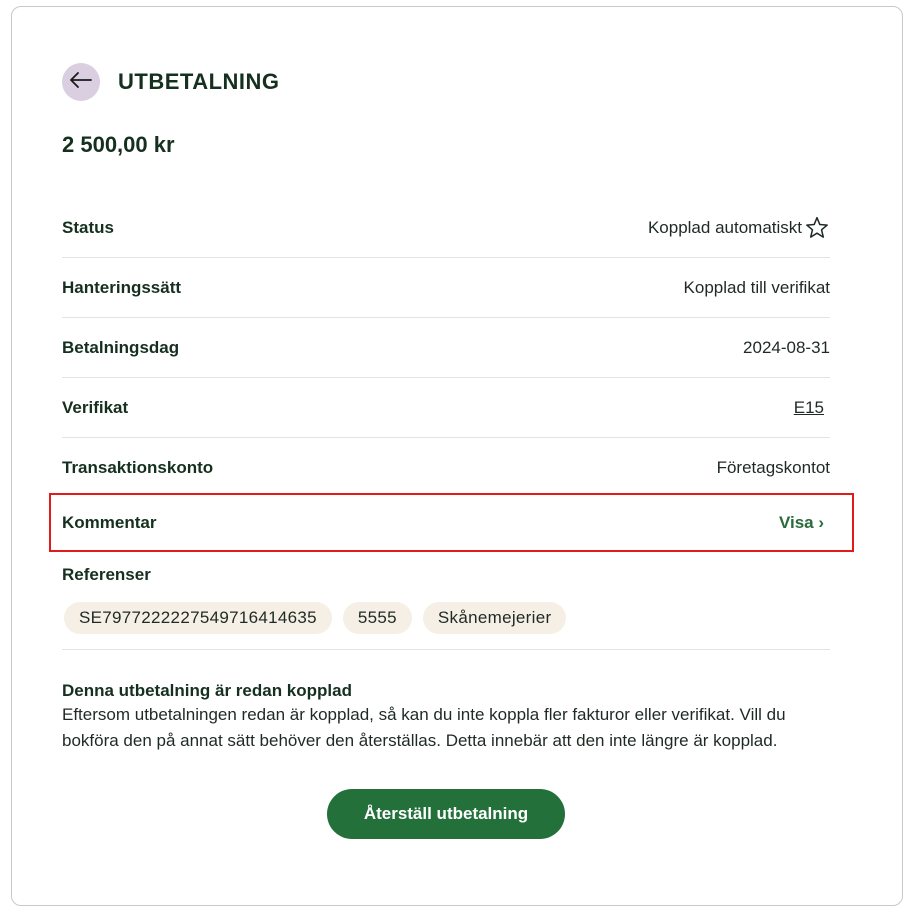 Image resolution: width=915 pixels, height=914 pixels. Describe the element at coordinates (446, 814) in the screenshot. I see `reset-payment-button: Återställ utbetalning` at that location.